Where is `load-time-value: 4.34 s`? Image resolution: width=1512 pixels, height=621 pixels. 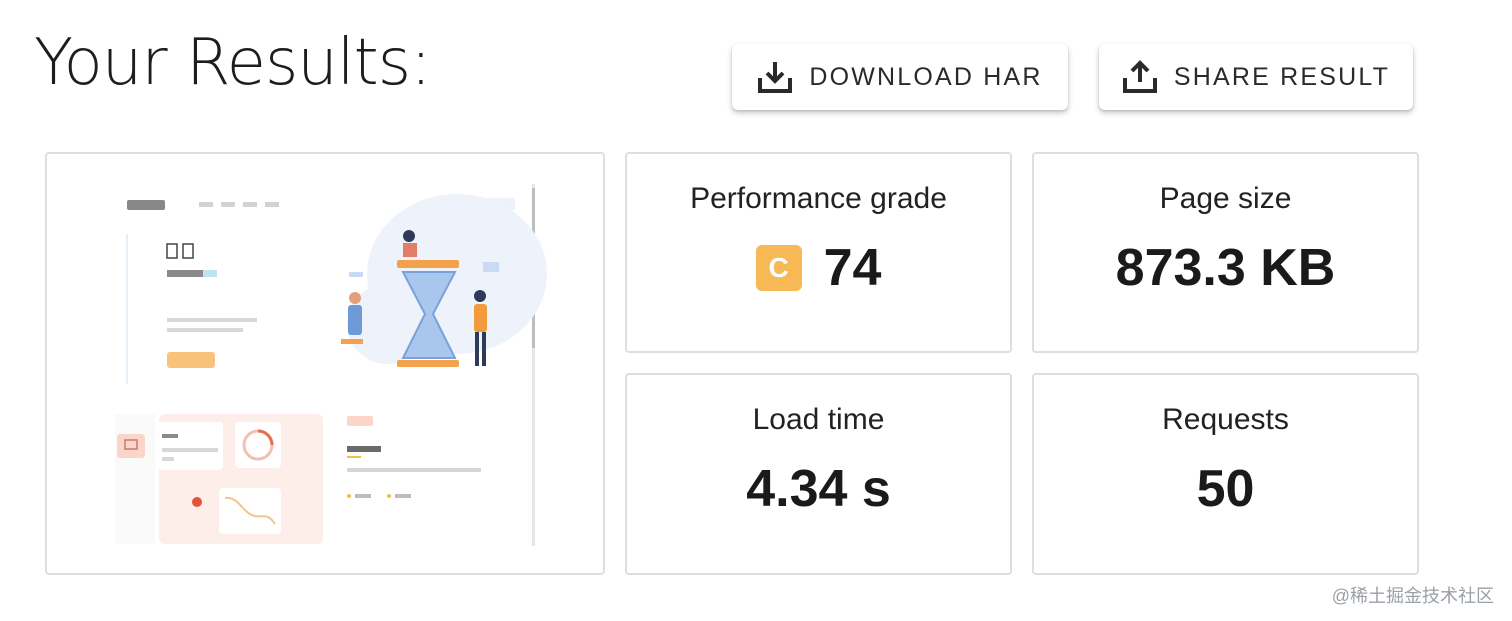
load-time-value: 4.34 s is located at coordinates (818, 489).